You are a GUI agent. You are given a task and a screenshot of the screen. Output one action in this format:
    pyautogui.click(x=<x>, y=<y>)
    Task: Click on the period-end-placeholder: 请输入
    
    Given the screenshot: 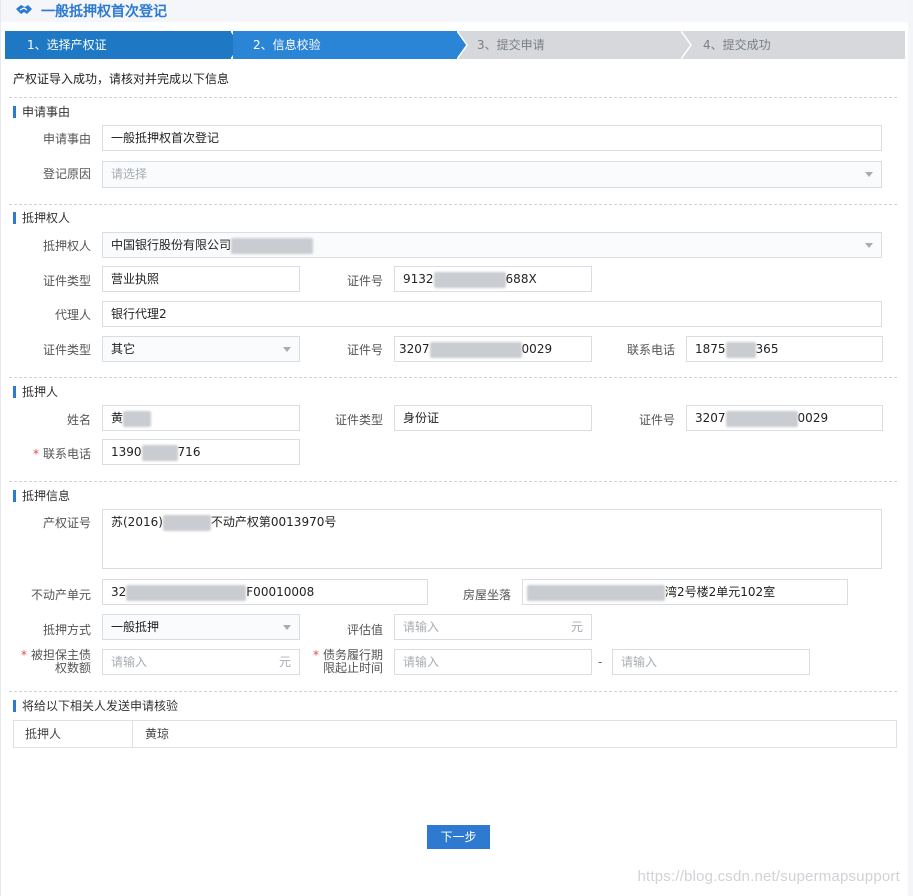 What is the action you would take?
    pyautogui.click(x=639, y=662)
    